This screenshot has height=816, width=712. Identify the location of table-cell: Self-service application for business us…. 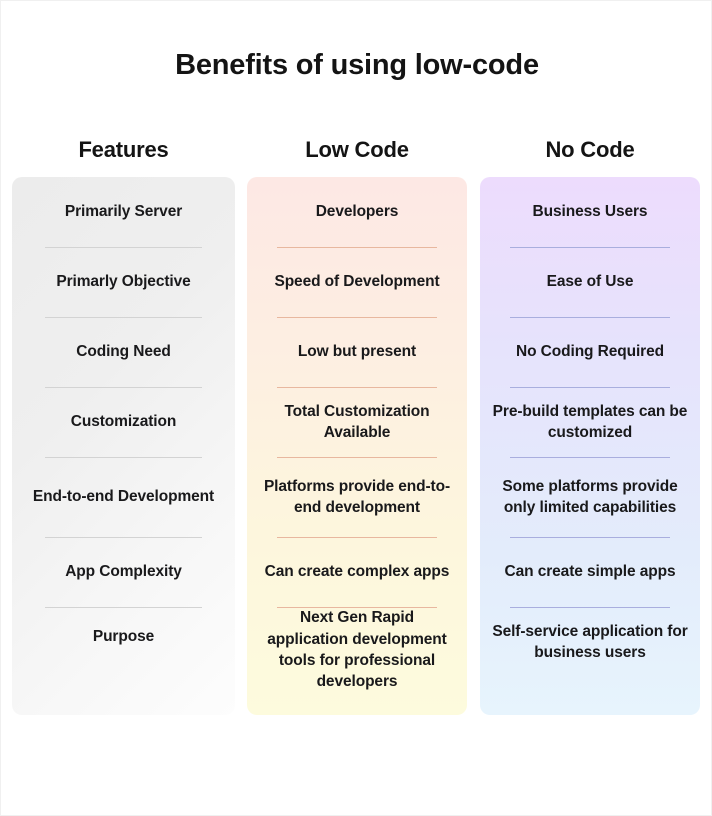
(590, 641).